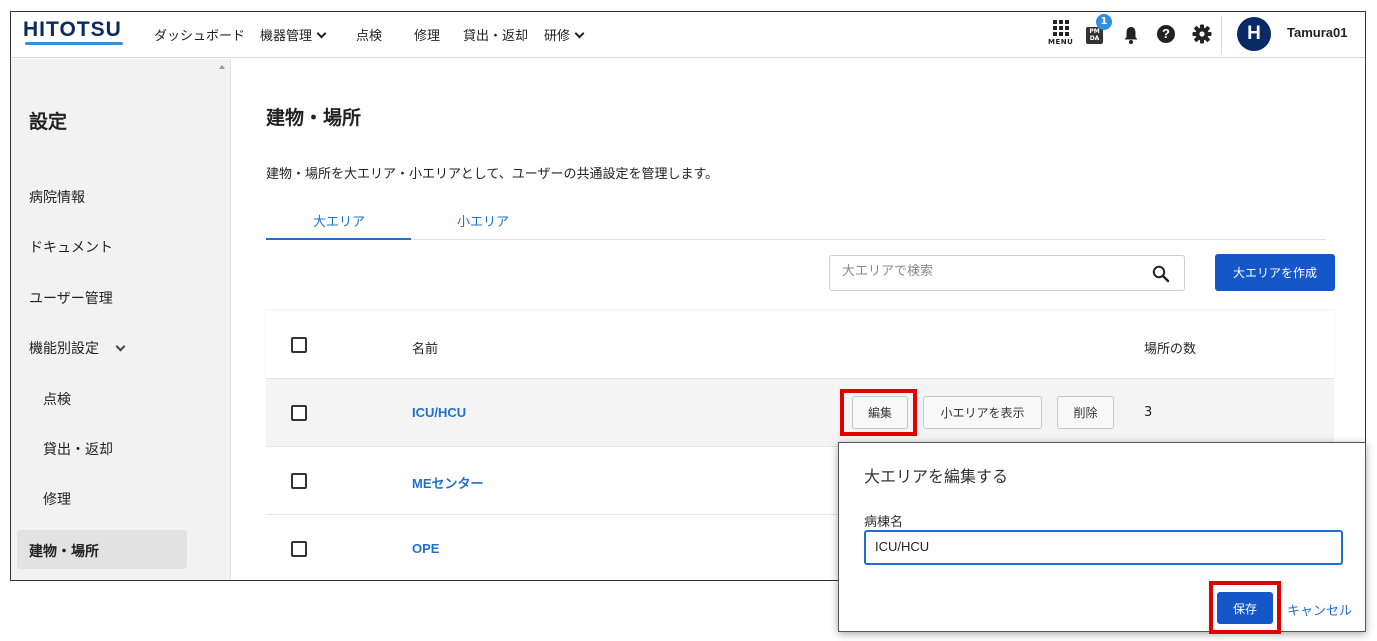 This screenshot has height=641, width=1377. I want to click on nav-equipment: 機器管理, so click(293, 34).